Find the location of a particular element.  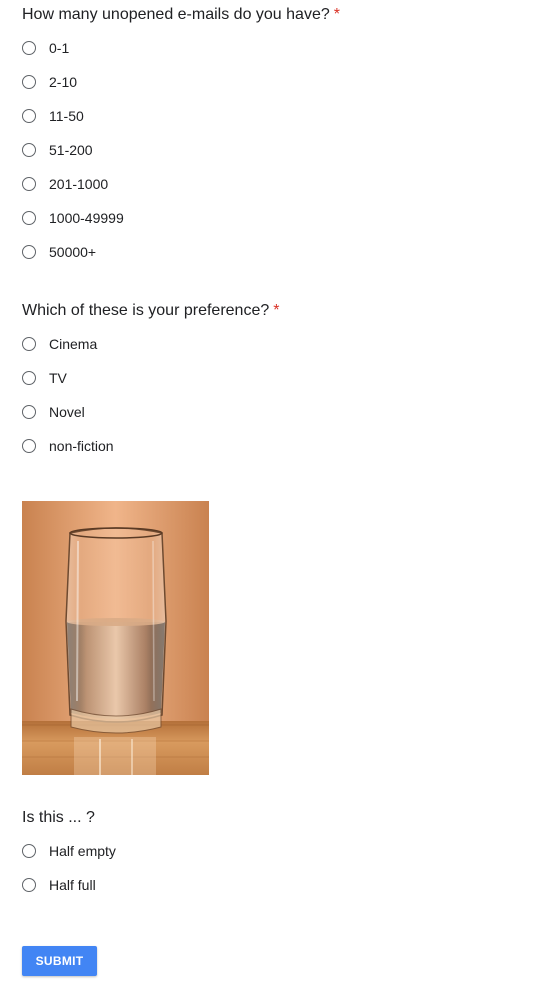

question-title-text: Which of these is your preference? is located at coordinates (146, 310).